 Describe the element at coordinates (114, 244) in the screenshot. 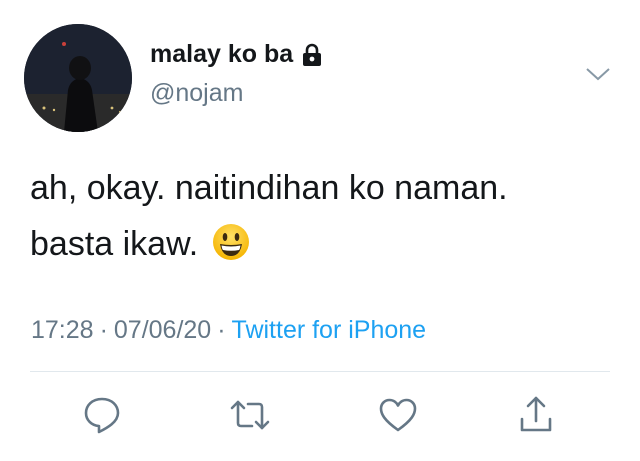

I see `tweet-line: basta ikaw.` at that location.